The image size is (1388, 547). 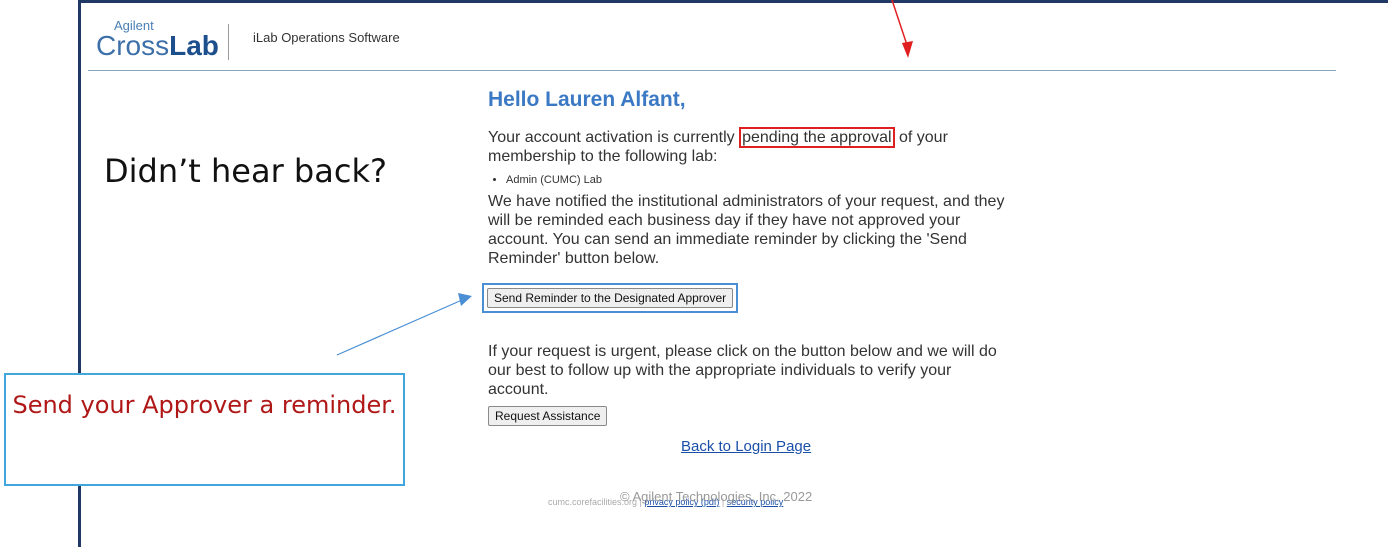 What do you see at coordinates (907, 49) in the screenshot?
I see `red-arrow-head` at bounding box center [907, 49].